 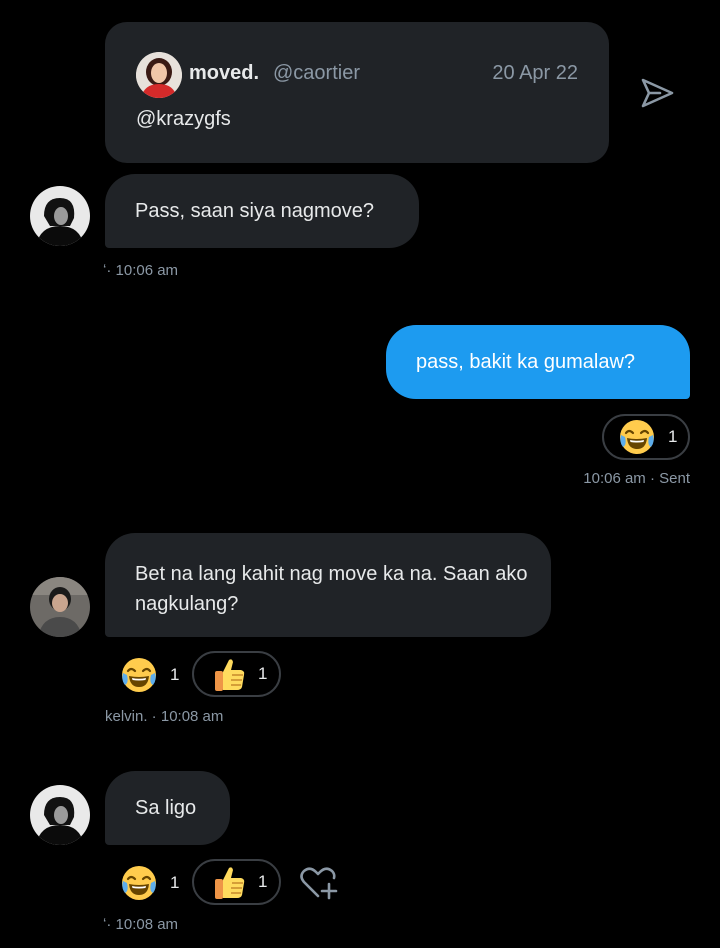 What do you see at coordinates (319, 883) in the screenshot?
I see `heart-plus-icon` at bounding box center [319, 883].